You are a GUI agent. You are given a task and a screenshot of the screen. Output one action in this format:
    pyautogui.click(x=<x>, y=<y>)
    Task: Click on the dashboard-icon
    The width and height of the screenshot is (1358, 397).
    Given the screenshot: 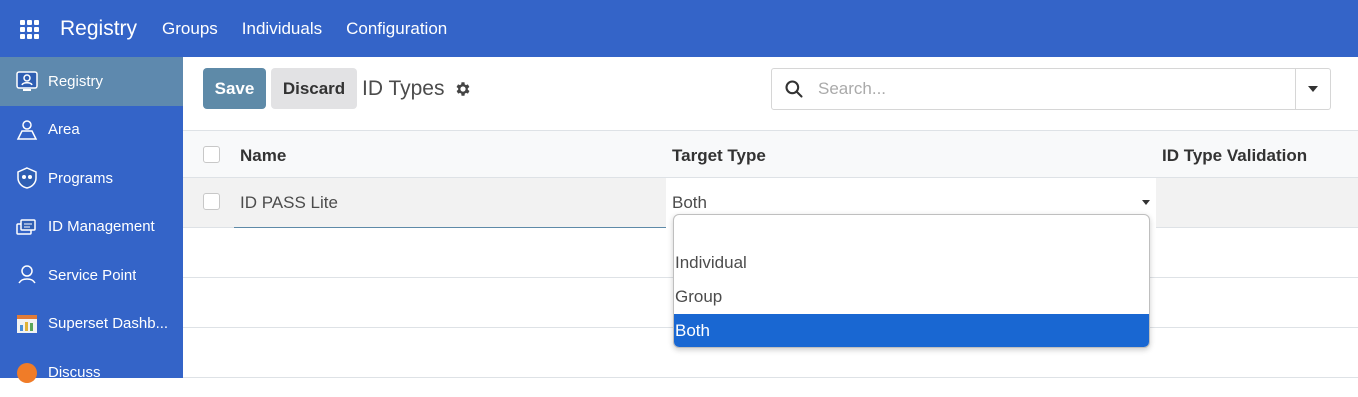 What is the action you would take?
    pyautogui.click(x=27, y=324)
    